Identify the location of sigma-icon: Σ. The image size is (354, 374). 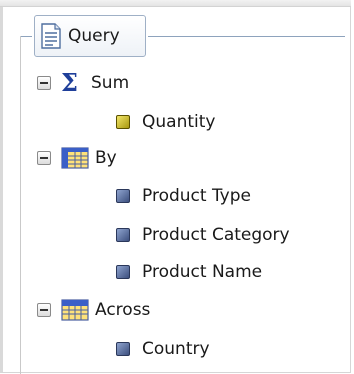
(69, 82).